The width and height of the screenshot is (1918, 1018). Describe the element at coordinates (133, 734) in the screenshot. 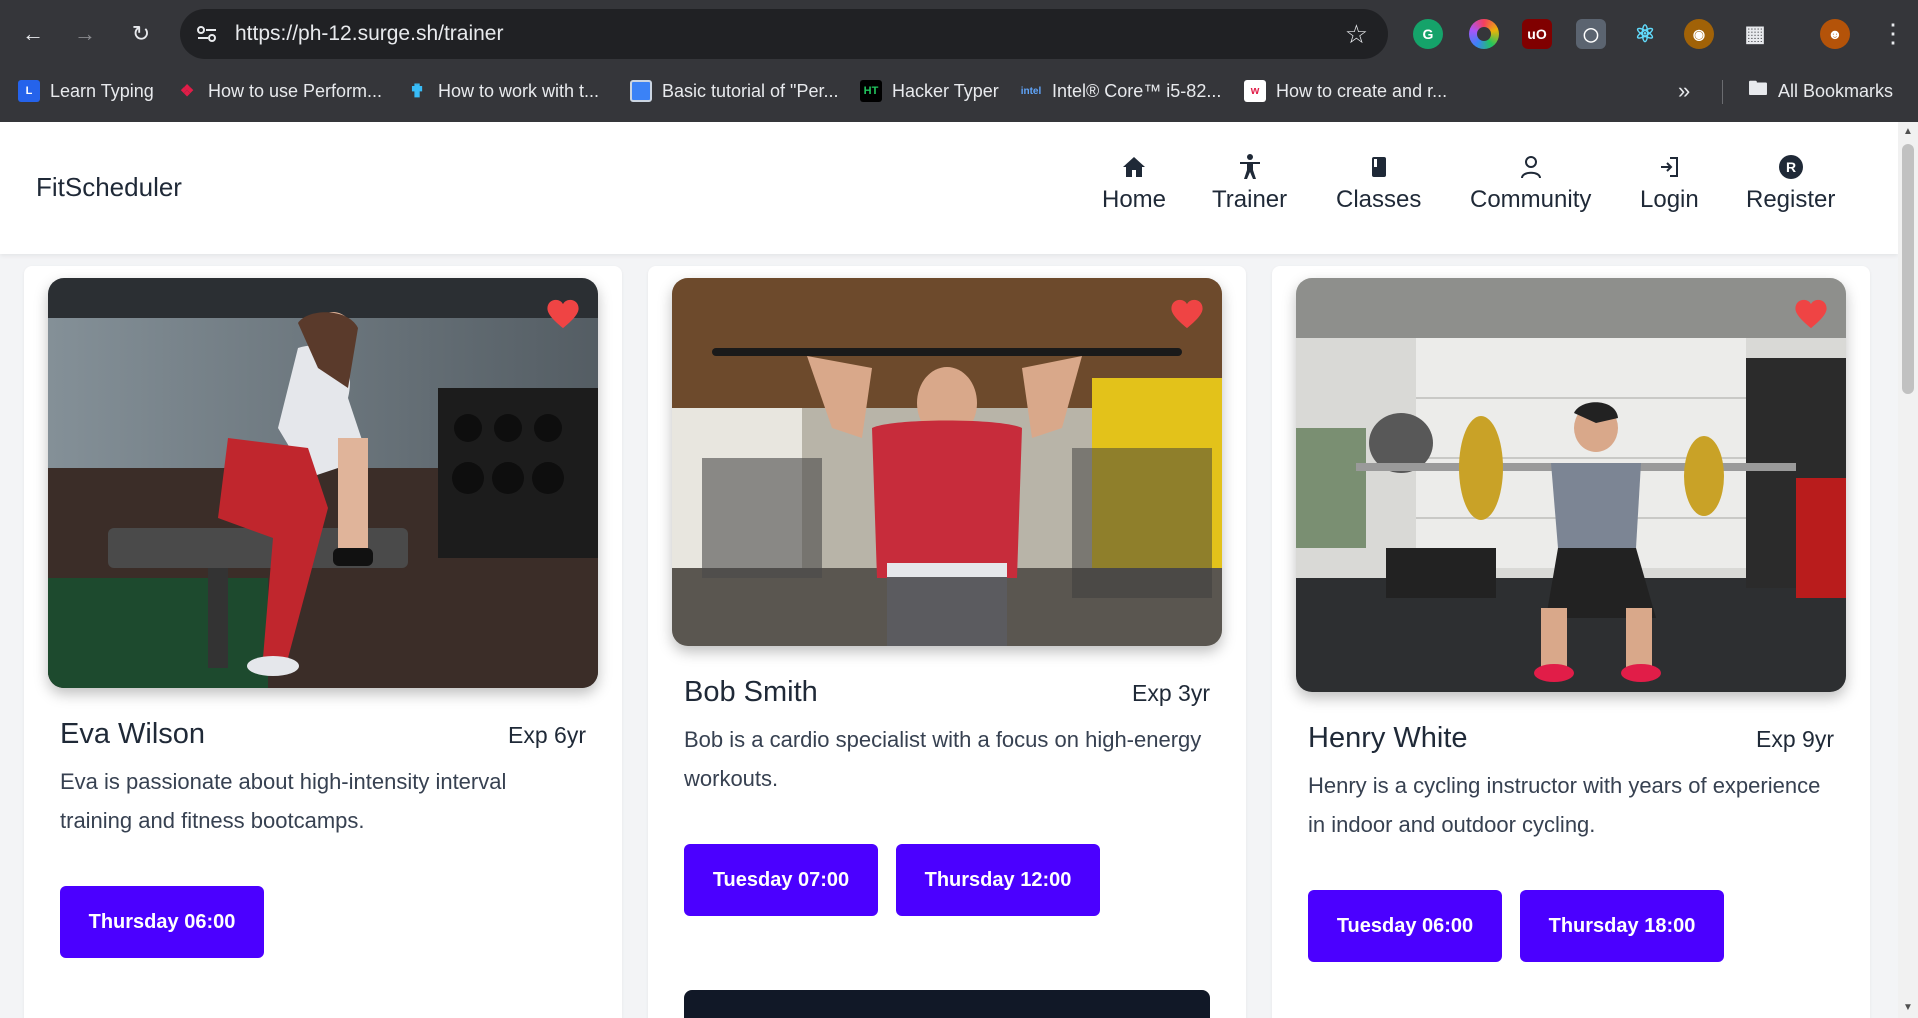

I see `trainer-name: Eva Wilson` at that location.